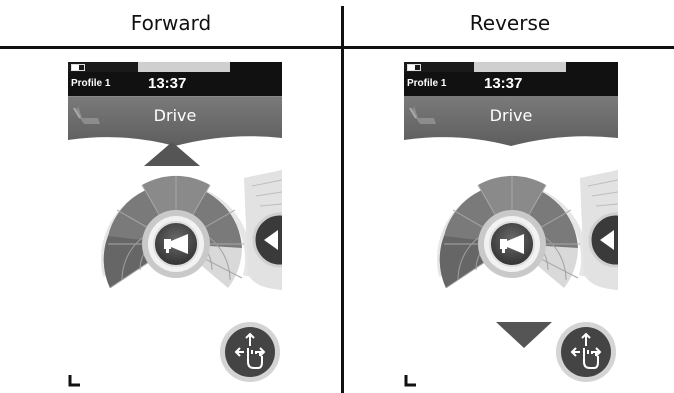 This screenshot has width=674, height=393. I want to click on header-divider, so click(337, 47).